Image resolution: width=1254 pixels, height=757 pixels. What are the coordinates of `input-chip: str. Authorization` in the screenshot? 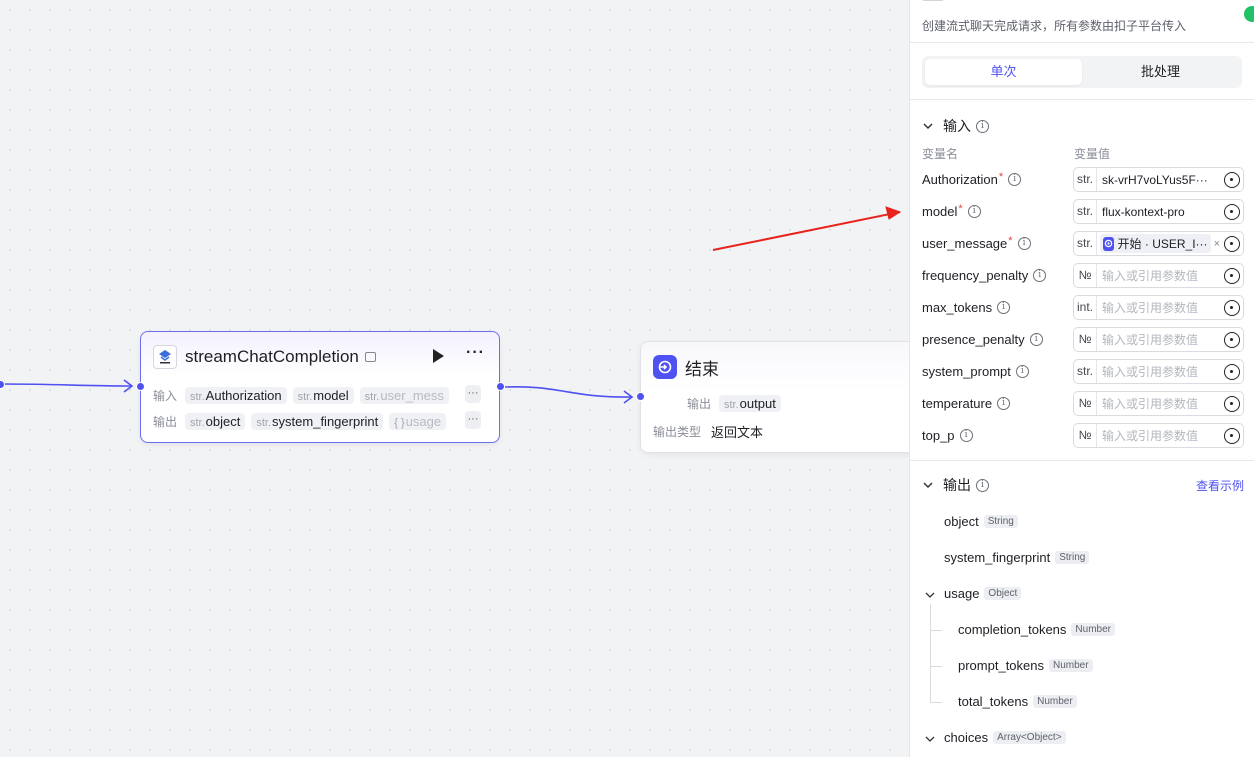 It's located at (236, 395).